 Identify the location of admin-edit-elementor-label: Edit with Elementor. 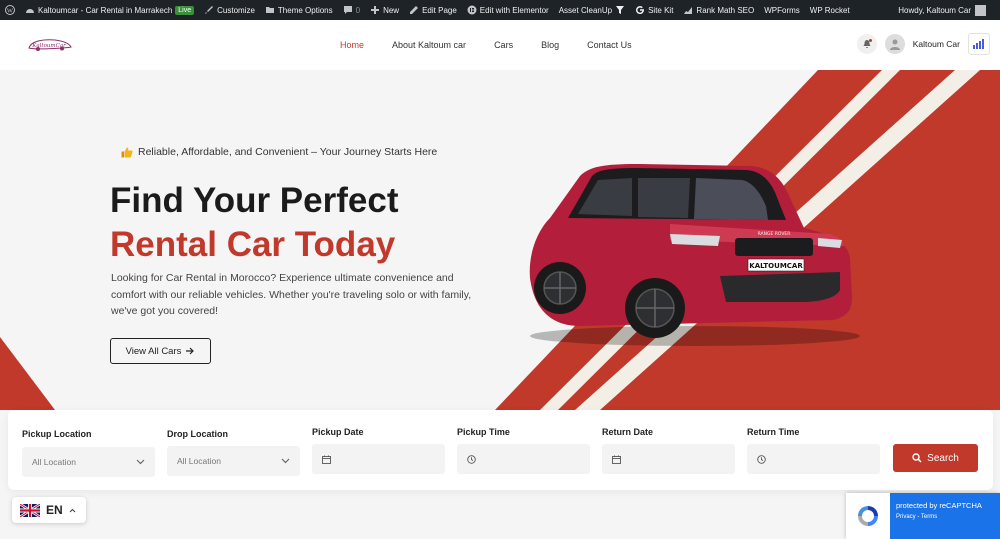
(514, 10).